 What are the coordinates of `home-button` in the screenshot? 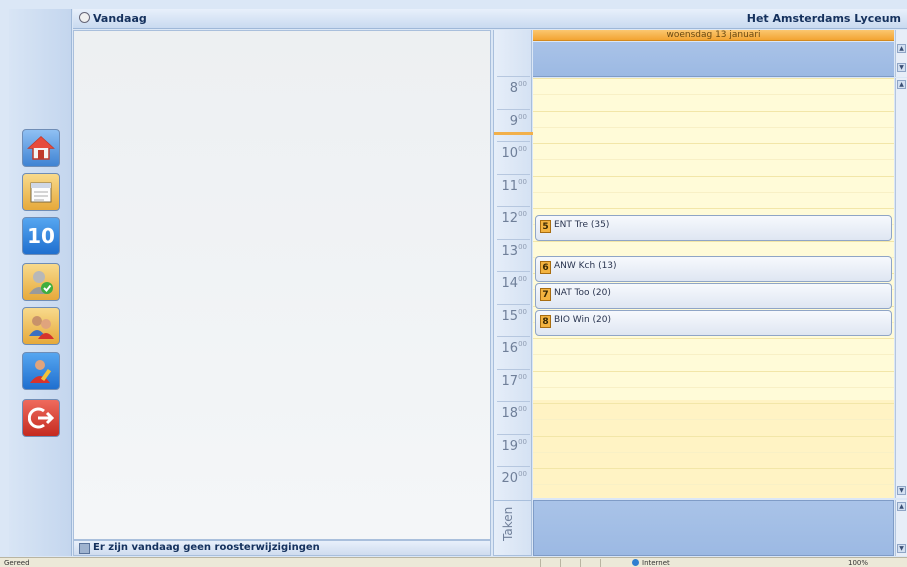 It's located at (41, 148).